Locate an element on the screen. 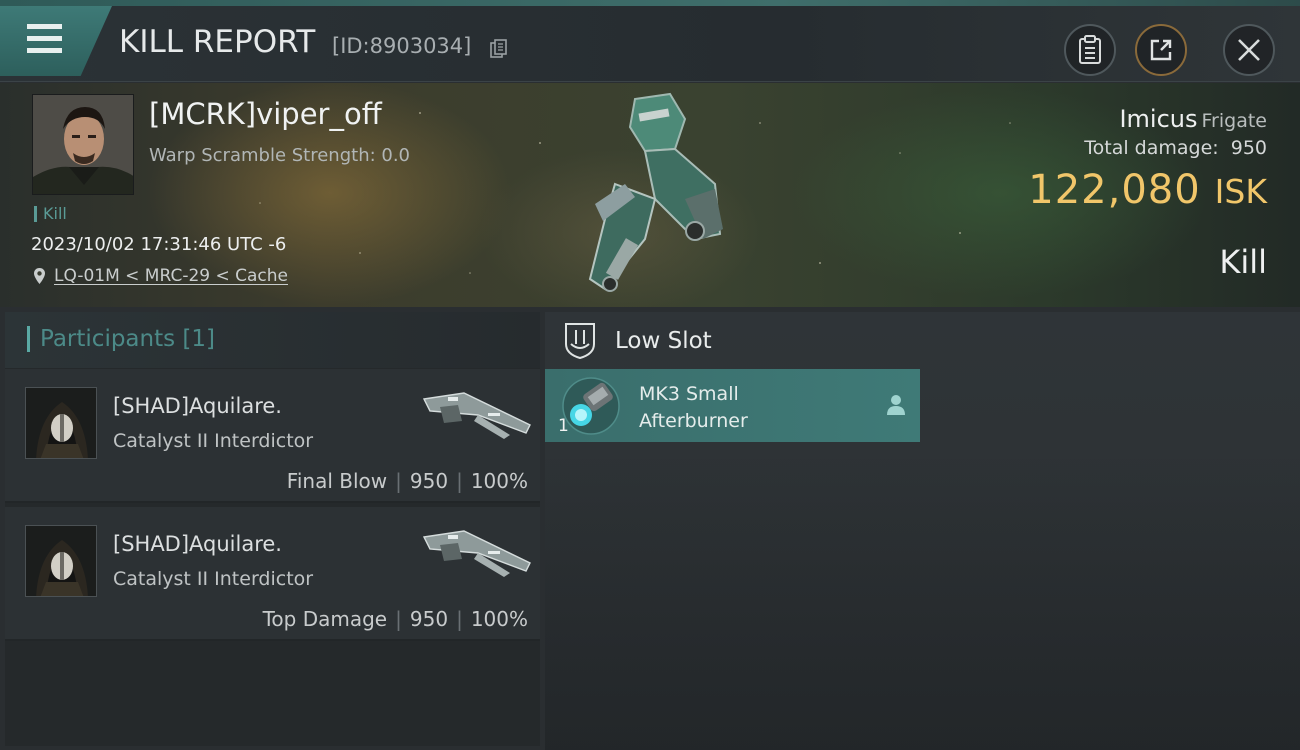 The width and height of the screenshot is (1300, 750). header-bar: KILL REPORT [ID:8903034] is located at coordinates (650, 44).